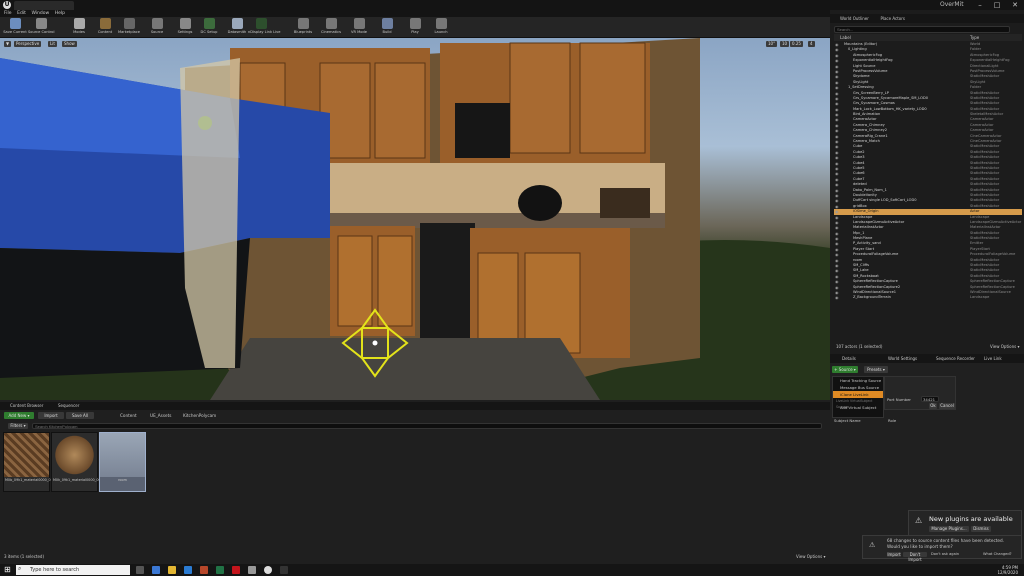 This screenshot has width=1024, height=576. Describe the element at coordinates (26, 405) in the screenshot. I see `tab-content-browser: Content Browser` at that location.